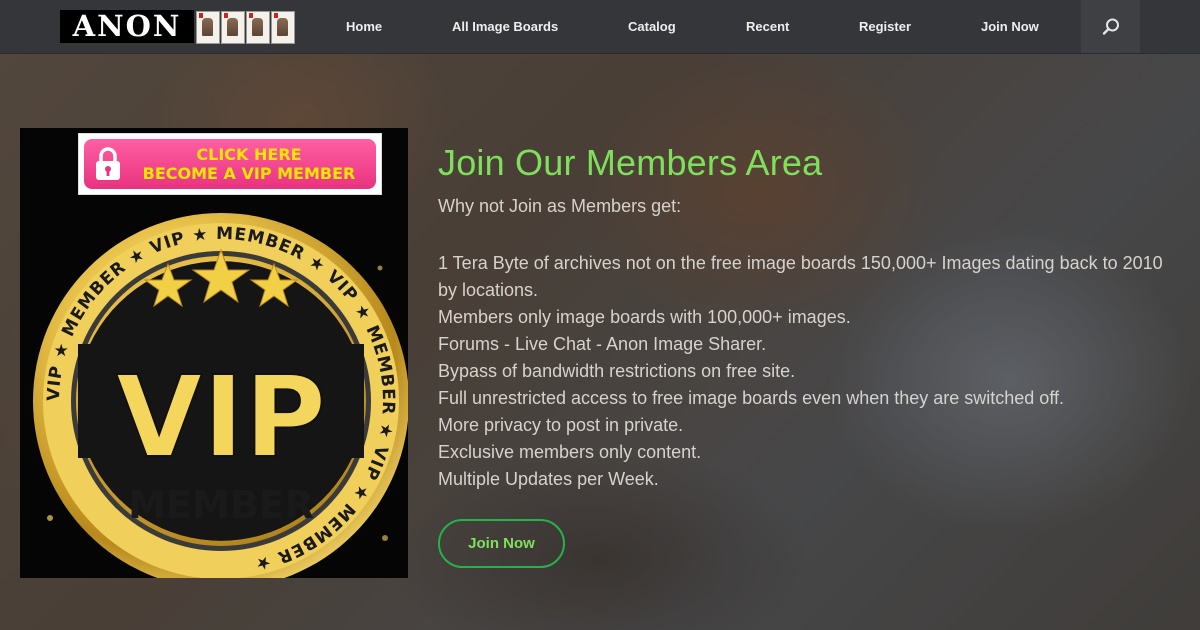  Describe the element at coordinates (221, 505) in the screenshot. I see `badge-subtitle: MEMBER` at that location.